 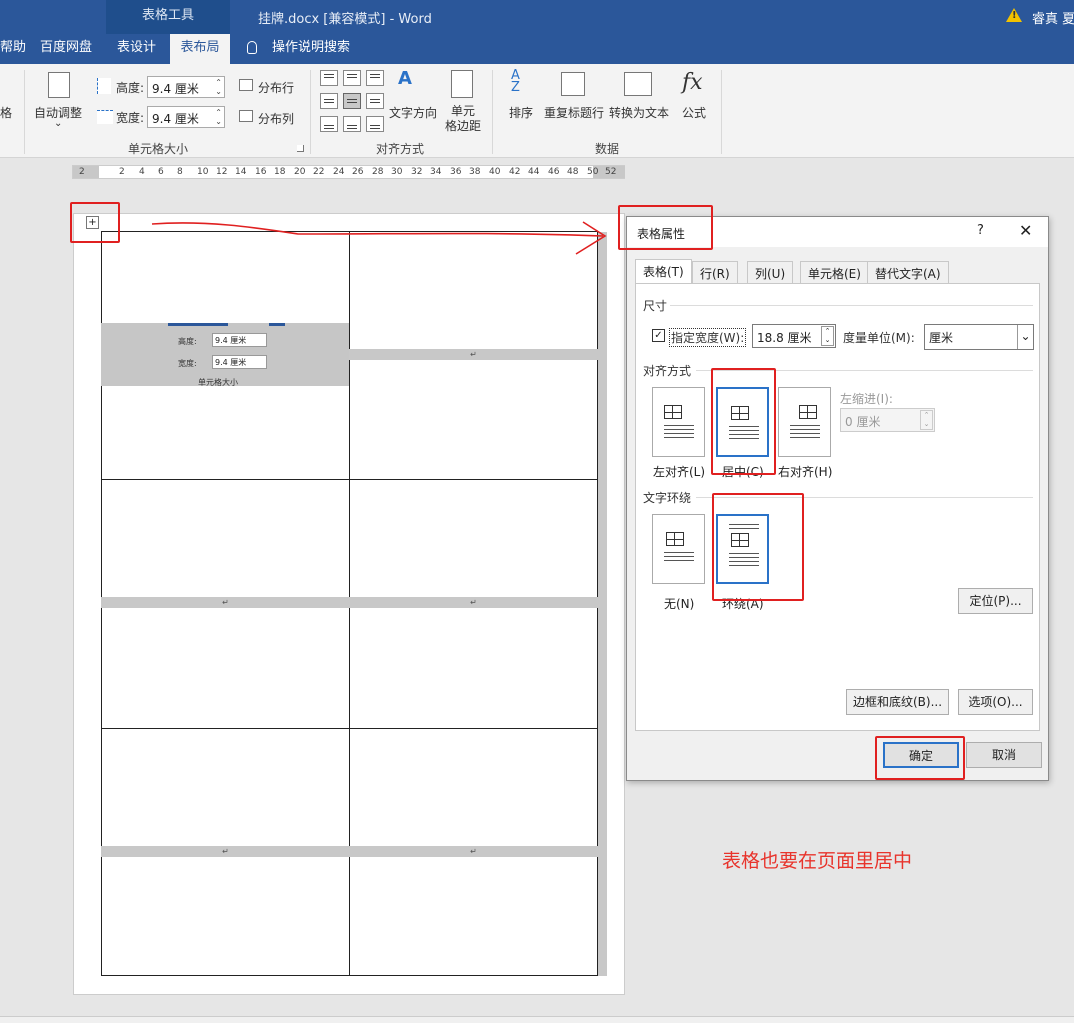 I want to click on annotation-arrow, so click(x=379, y=238).